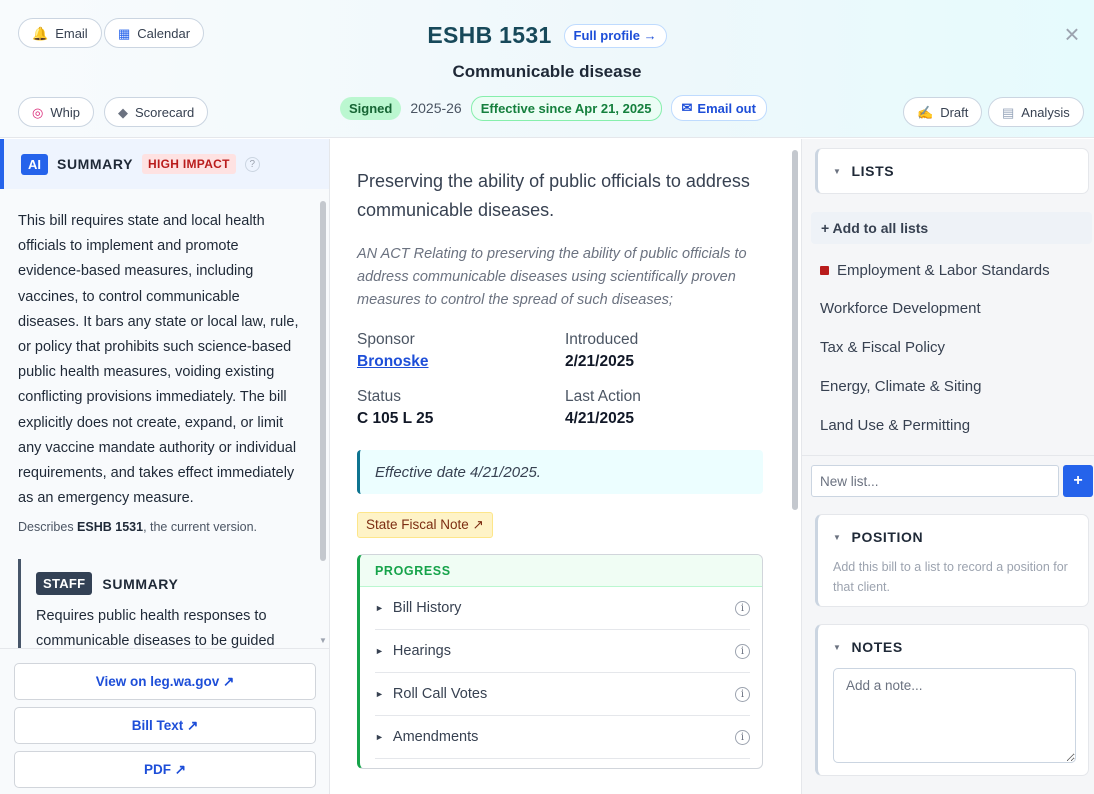  What do you see at coordinates (395, 418) in the screenshot?
I see `status-value: C 105 L 25` at bounding box center [395, 418].